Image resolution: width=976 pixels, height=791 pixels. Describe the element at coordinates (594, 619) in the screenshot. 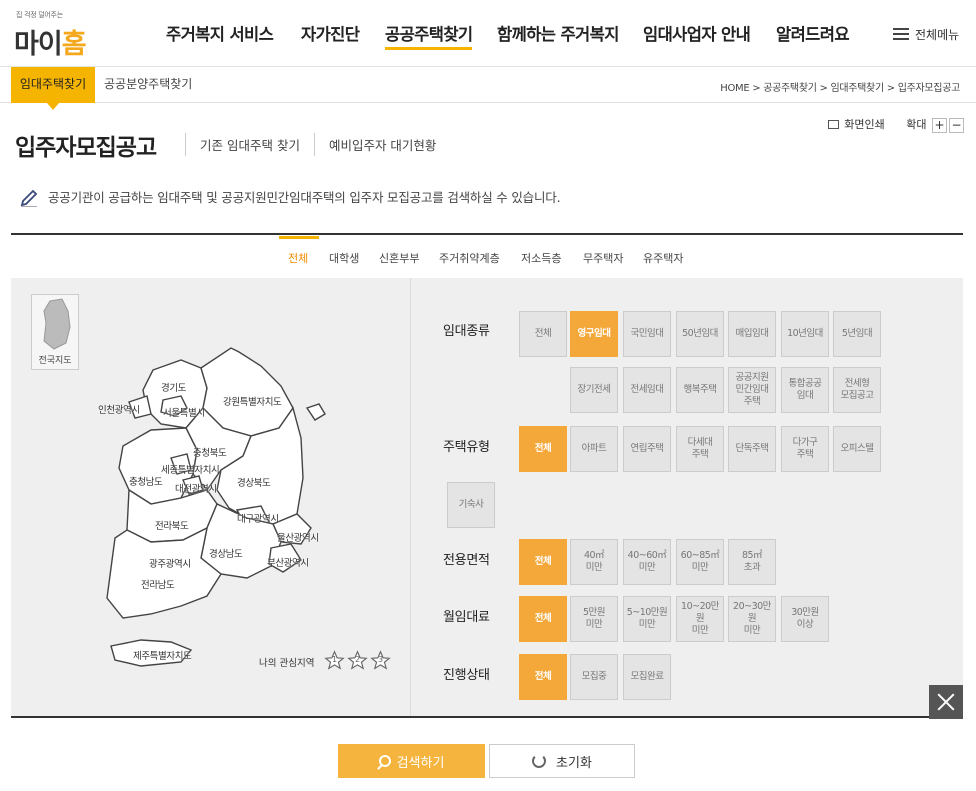

I see `rent-option: 5만원 미만` at that location.